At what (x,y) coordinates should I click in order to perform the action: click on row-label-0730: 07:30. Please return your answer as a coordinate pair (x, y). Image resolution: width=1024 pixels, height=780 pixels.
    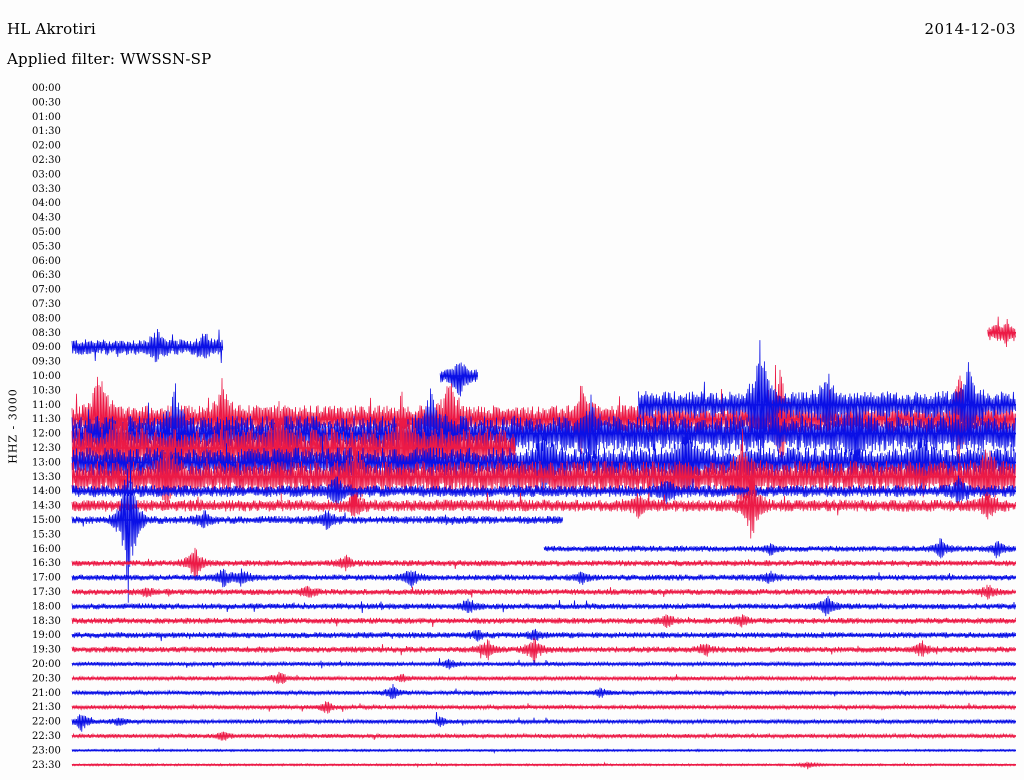
    Looking at the image, I should click on (46, 304).